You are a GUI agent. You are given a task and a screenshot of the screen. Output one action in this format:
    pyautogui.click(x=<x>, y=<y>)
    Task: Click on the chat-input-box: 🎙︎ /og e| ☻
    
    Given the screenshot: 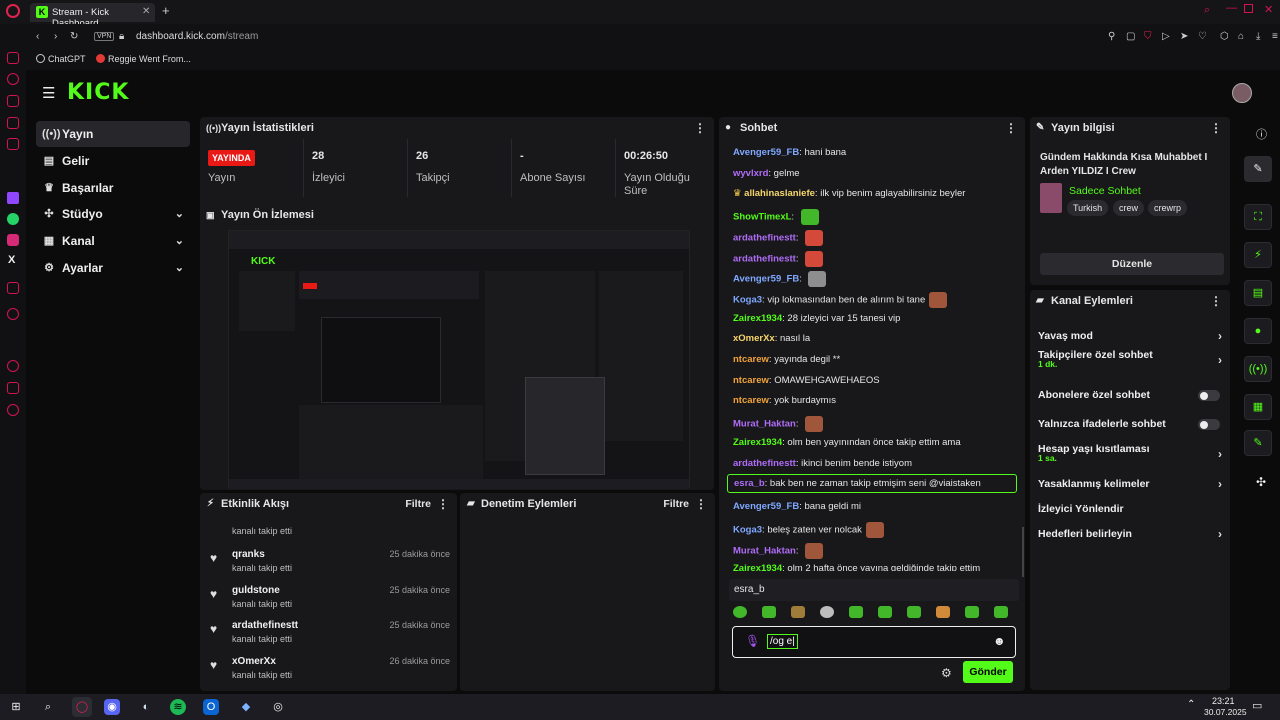 What is the action you would take?
    pyautogui.click(x=874, y=642)
    